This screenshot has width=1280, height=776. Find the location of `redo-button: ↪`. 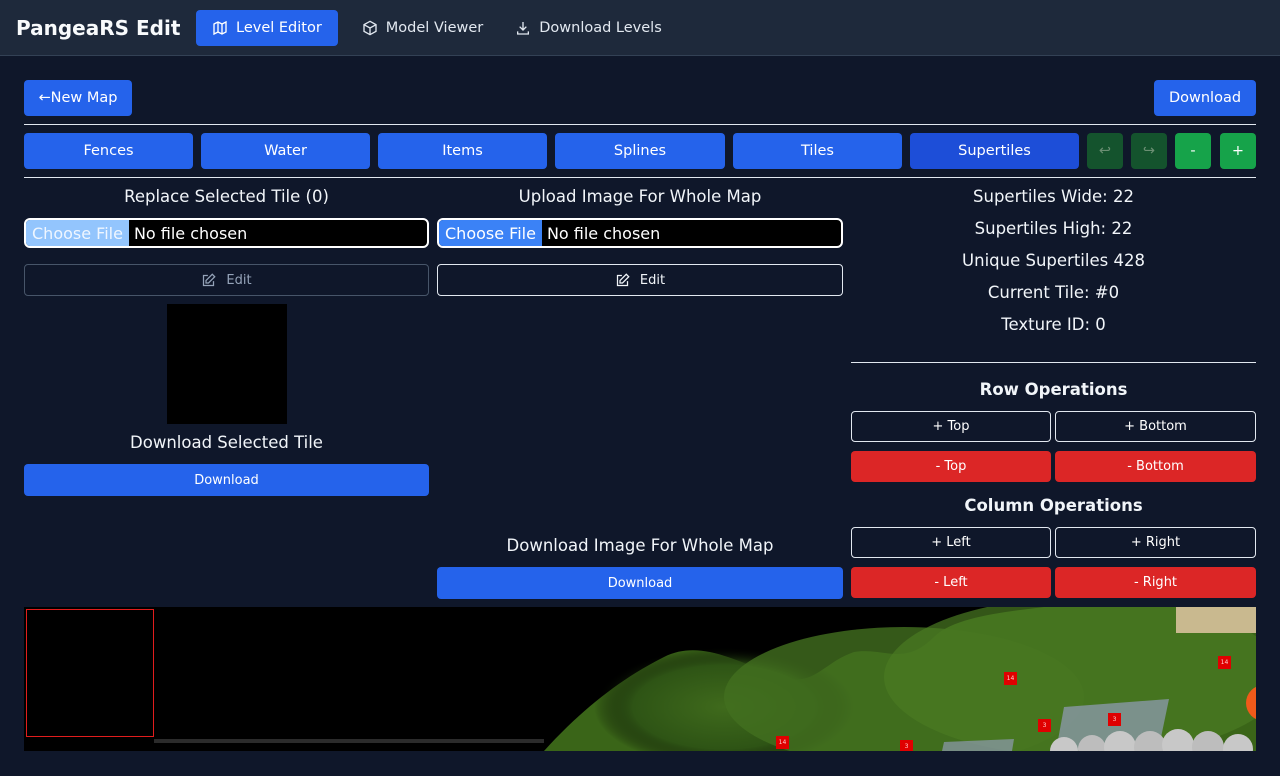

redo-button: ↪ is located at coordinates (1149, 151).